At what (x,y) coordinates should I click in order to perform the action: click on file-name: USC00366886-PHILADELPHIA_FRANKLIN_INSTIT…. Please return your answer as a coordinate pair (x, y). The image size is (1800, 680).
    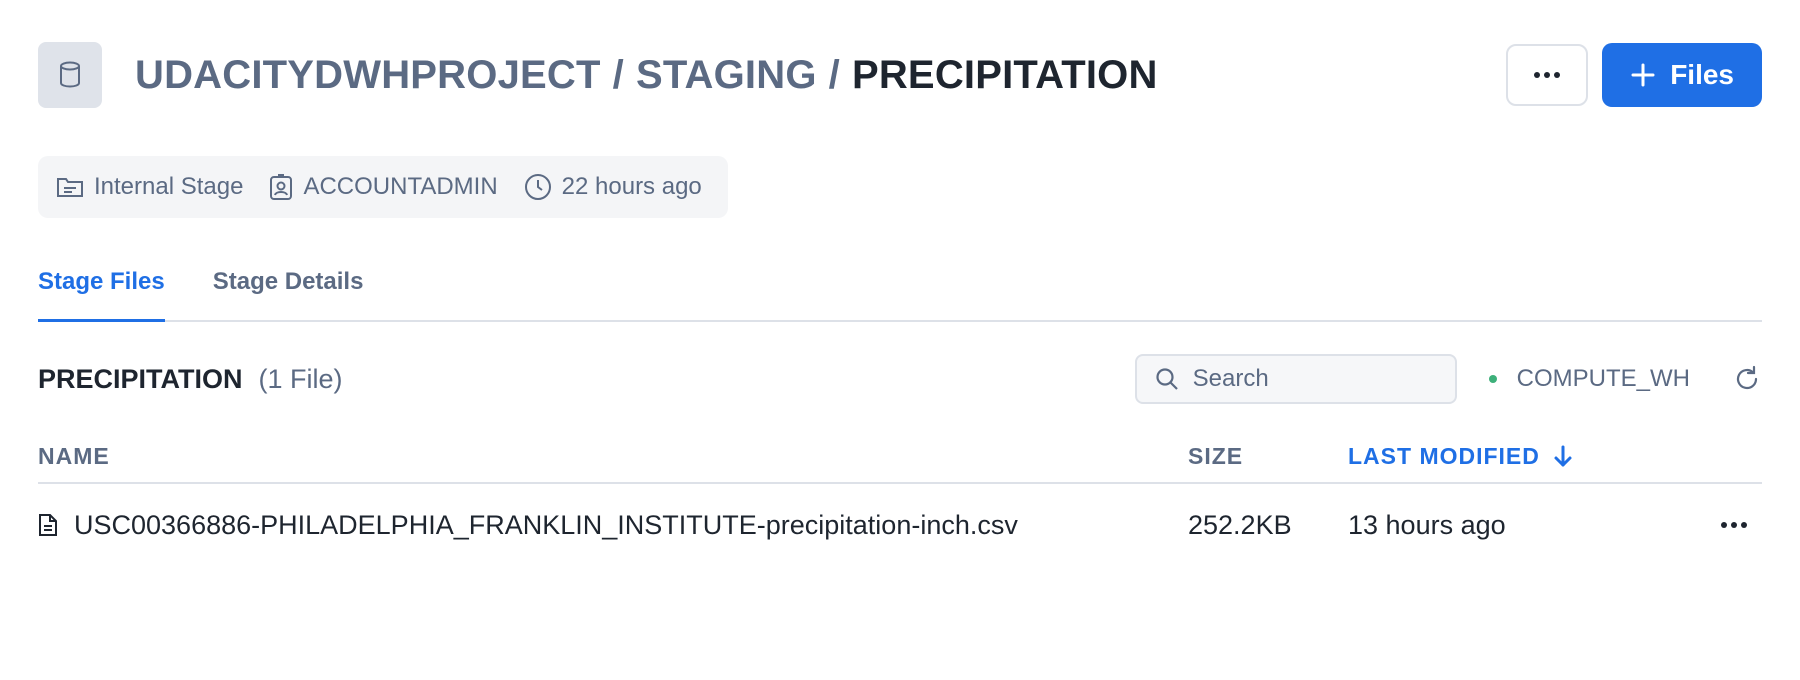
    Looking at the image, I should click on (546, 525).